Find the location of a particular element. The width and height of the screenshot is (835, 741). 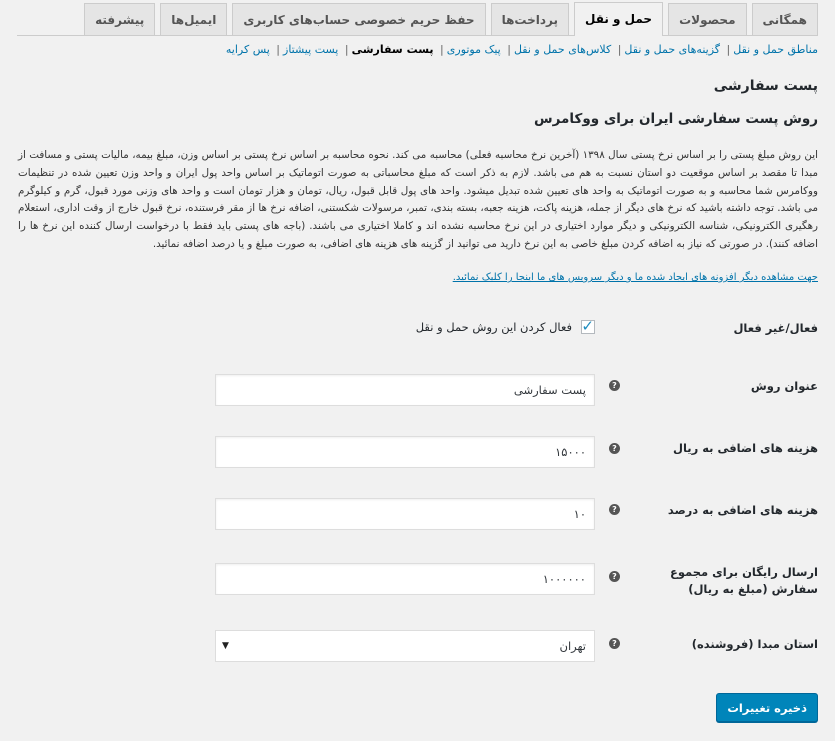

extra-cost-input is located at coordinates (405, 452).